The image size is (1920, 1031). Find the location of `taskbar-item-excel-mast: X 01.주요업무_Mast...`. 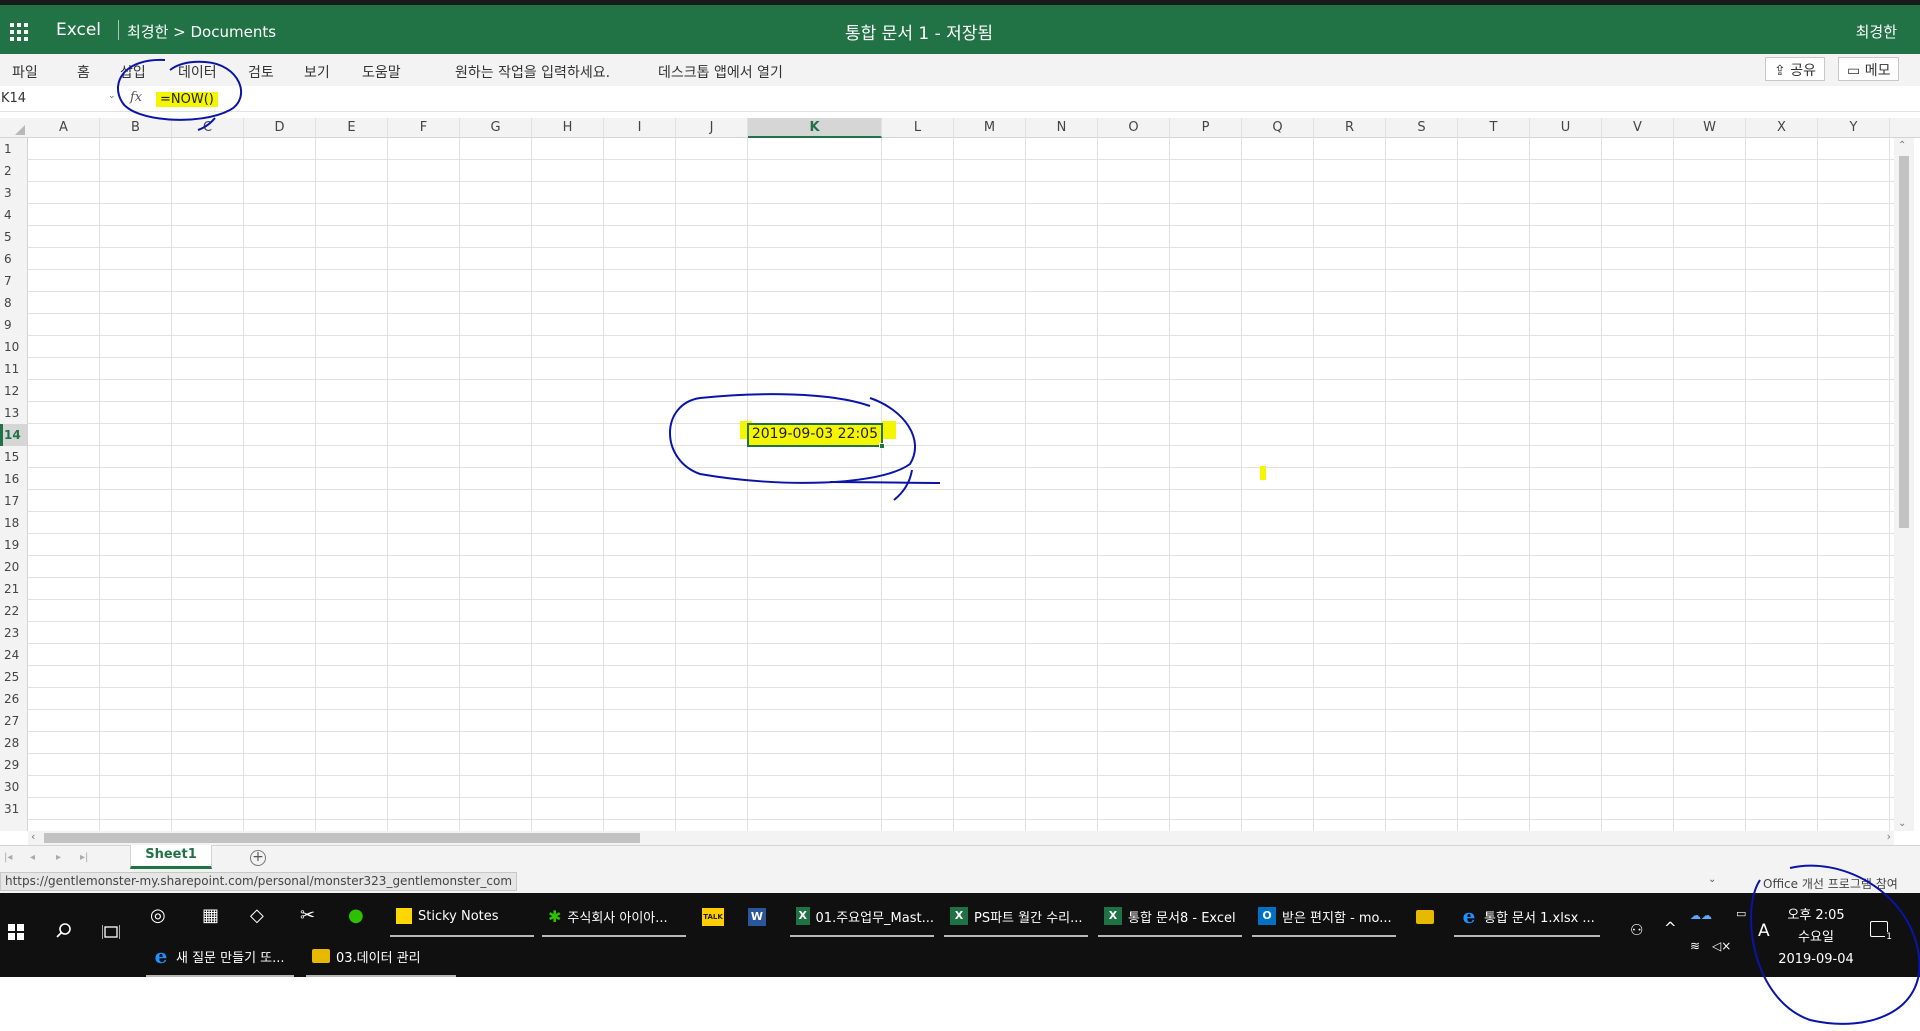

taskbar-item-excel-mast: X 01.주요업무_Mast... is located at coordinates (862, 917).